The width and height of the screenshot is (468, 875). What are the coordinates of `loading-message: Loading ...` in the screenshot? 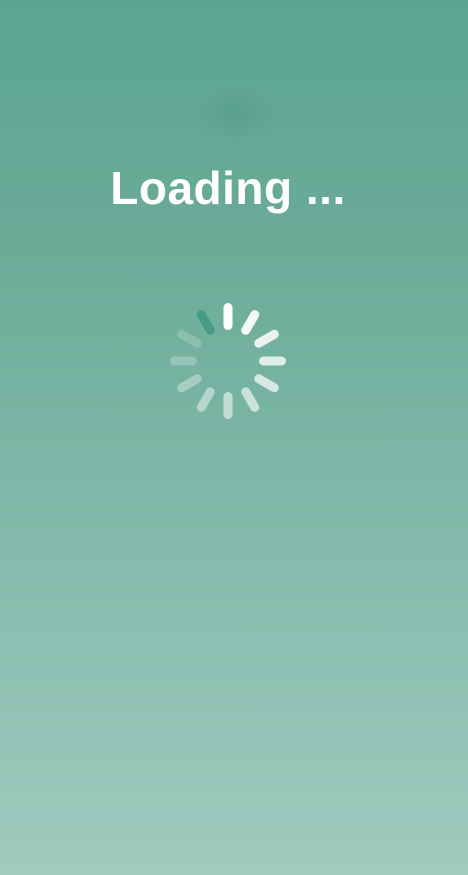 It's located at (228, 188).